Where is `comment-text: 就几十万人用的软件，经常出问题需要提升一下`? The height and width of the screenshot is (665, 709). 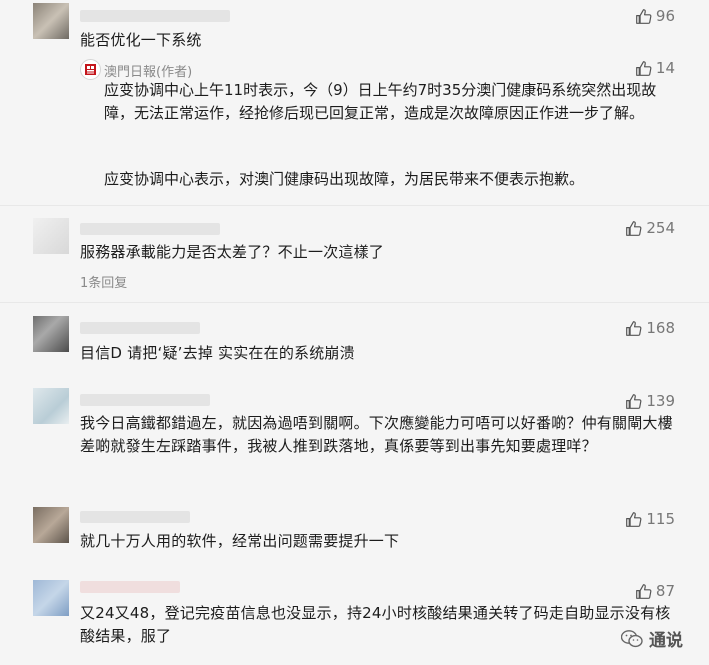
comment-text: 就几十万人用的软件，经常出问题需要提升一下 is located at coordinates (240, 541).